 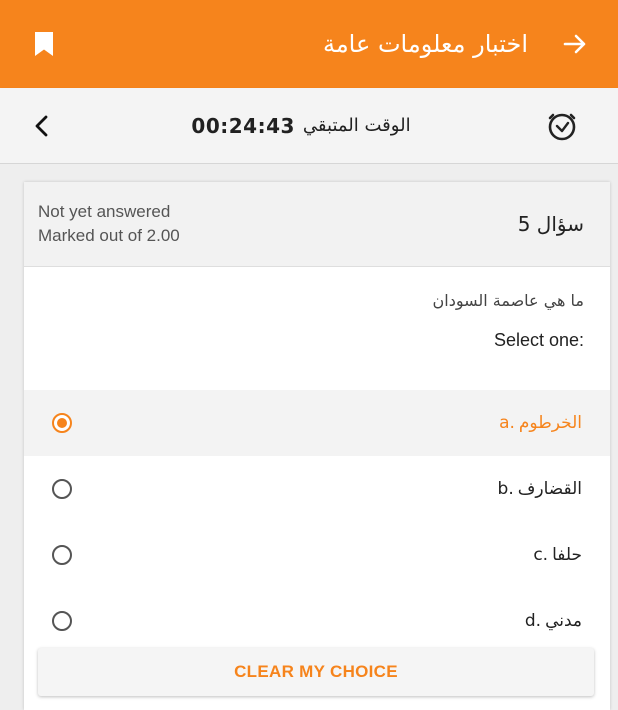 I want to click on option-label: b. القضارف, so click(x=540, y=489).